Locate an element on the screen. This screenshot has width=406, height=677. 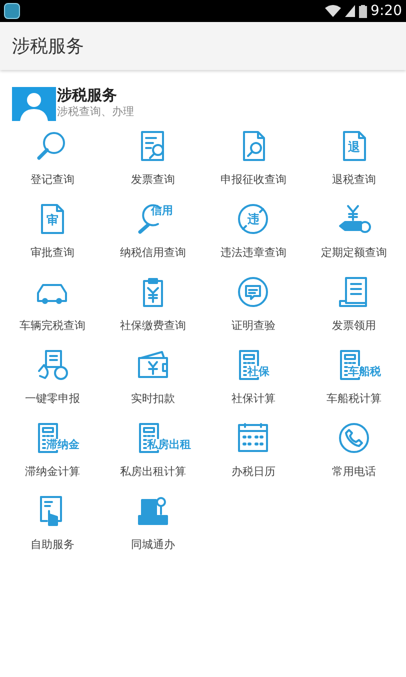
service-item: 社保 社保计算 is located at coordinates (253, 377).